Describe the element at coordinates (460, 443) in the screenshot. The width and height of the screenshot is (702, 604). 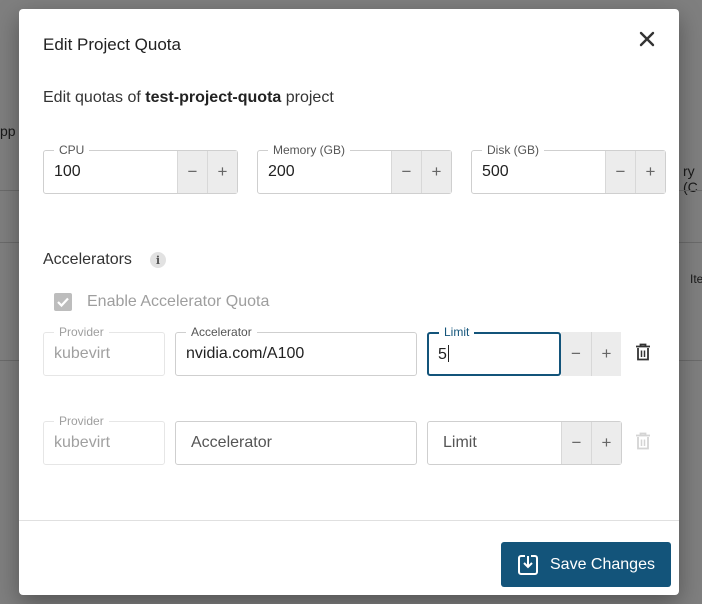
I see `limit-placeholder: Limit` at that location.